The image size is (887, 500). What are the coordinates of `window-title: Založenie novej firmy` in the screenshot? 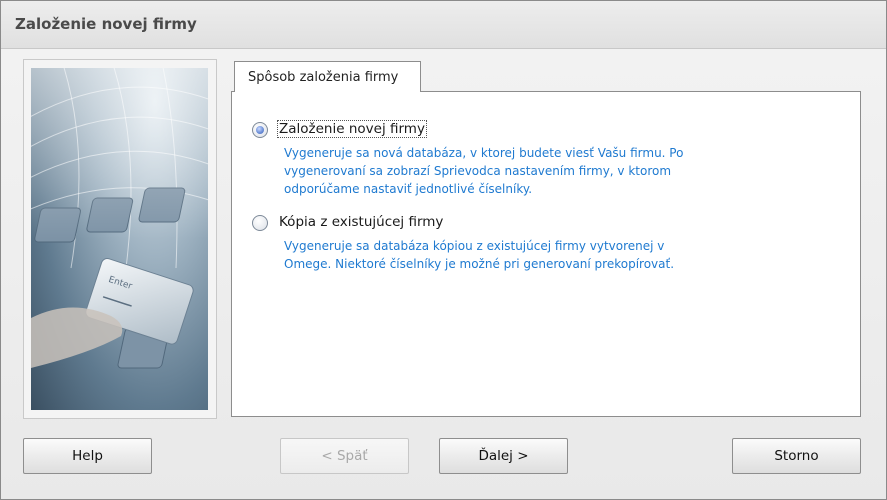 It's located at (106, 24).